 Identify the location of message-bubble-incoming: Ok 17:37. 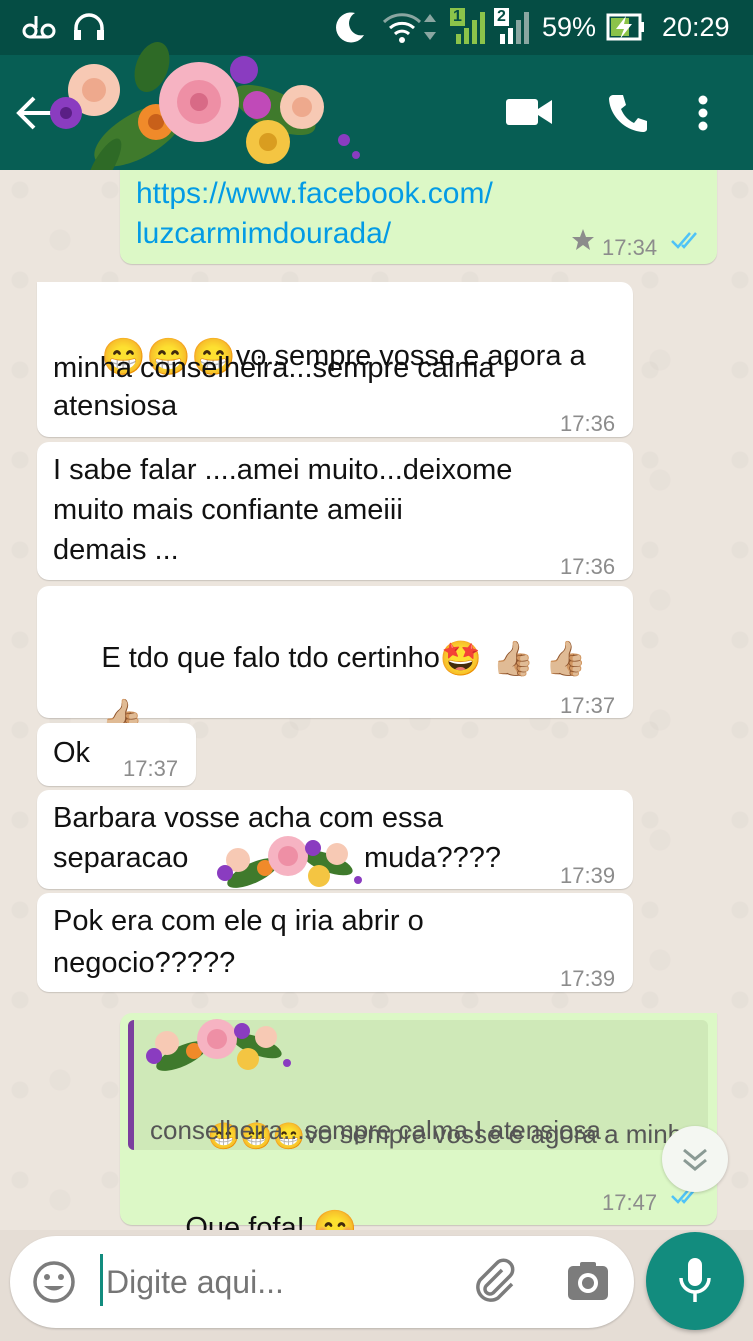
(116, 754).